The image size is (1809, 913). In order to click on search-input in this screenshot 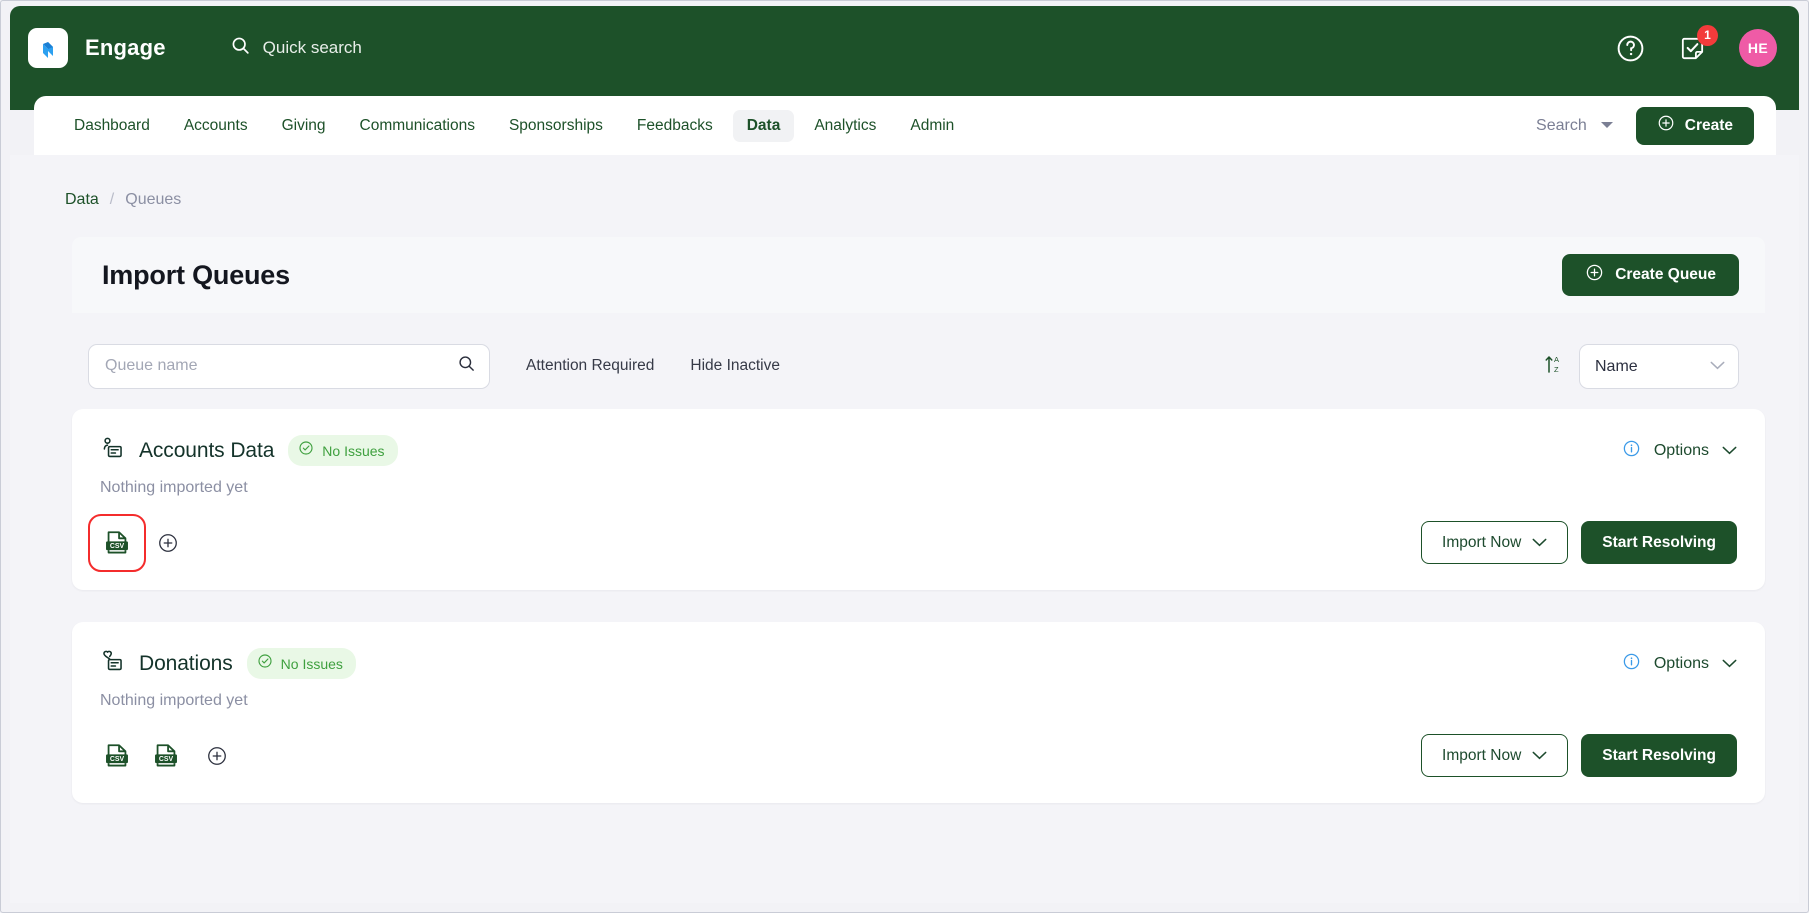, I will do `click(289, 366)`.